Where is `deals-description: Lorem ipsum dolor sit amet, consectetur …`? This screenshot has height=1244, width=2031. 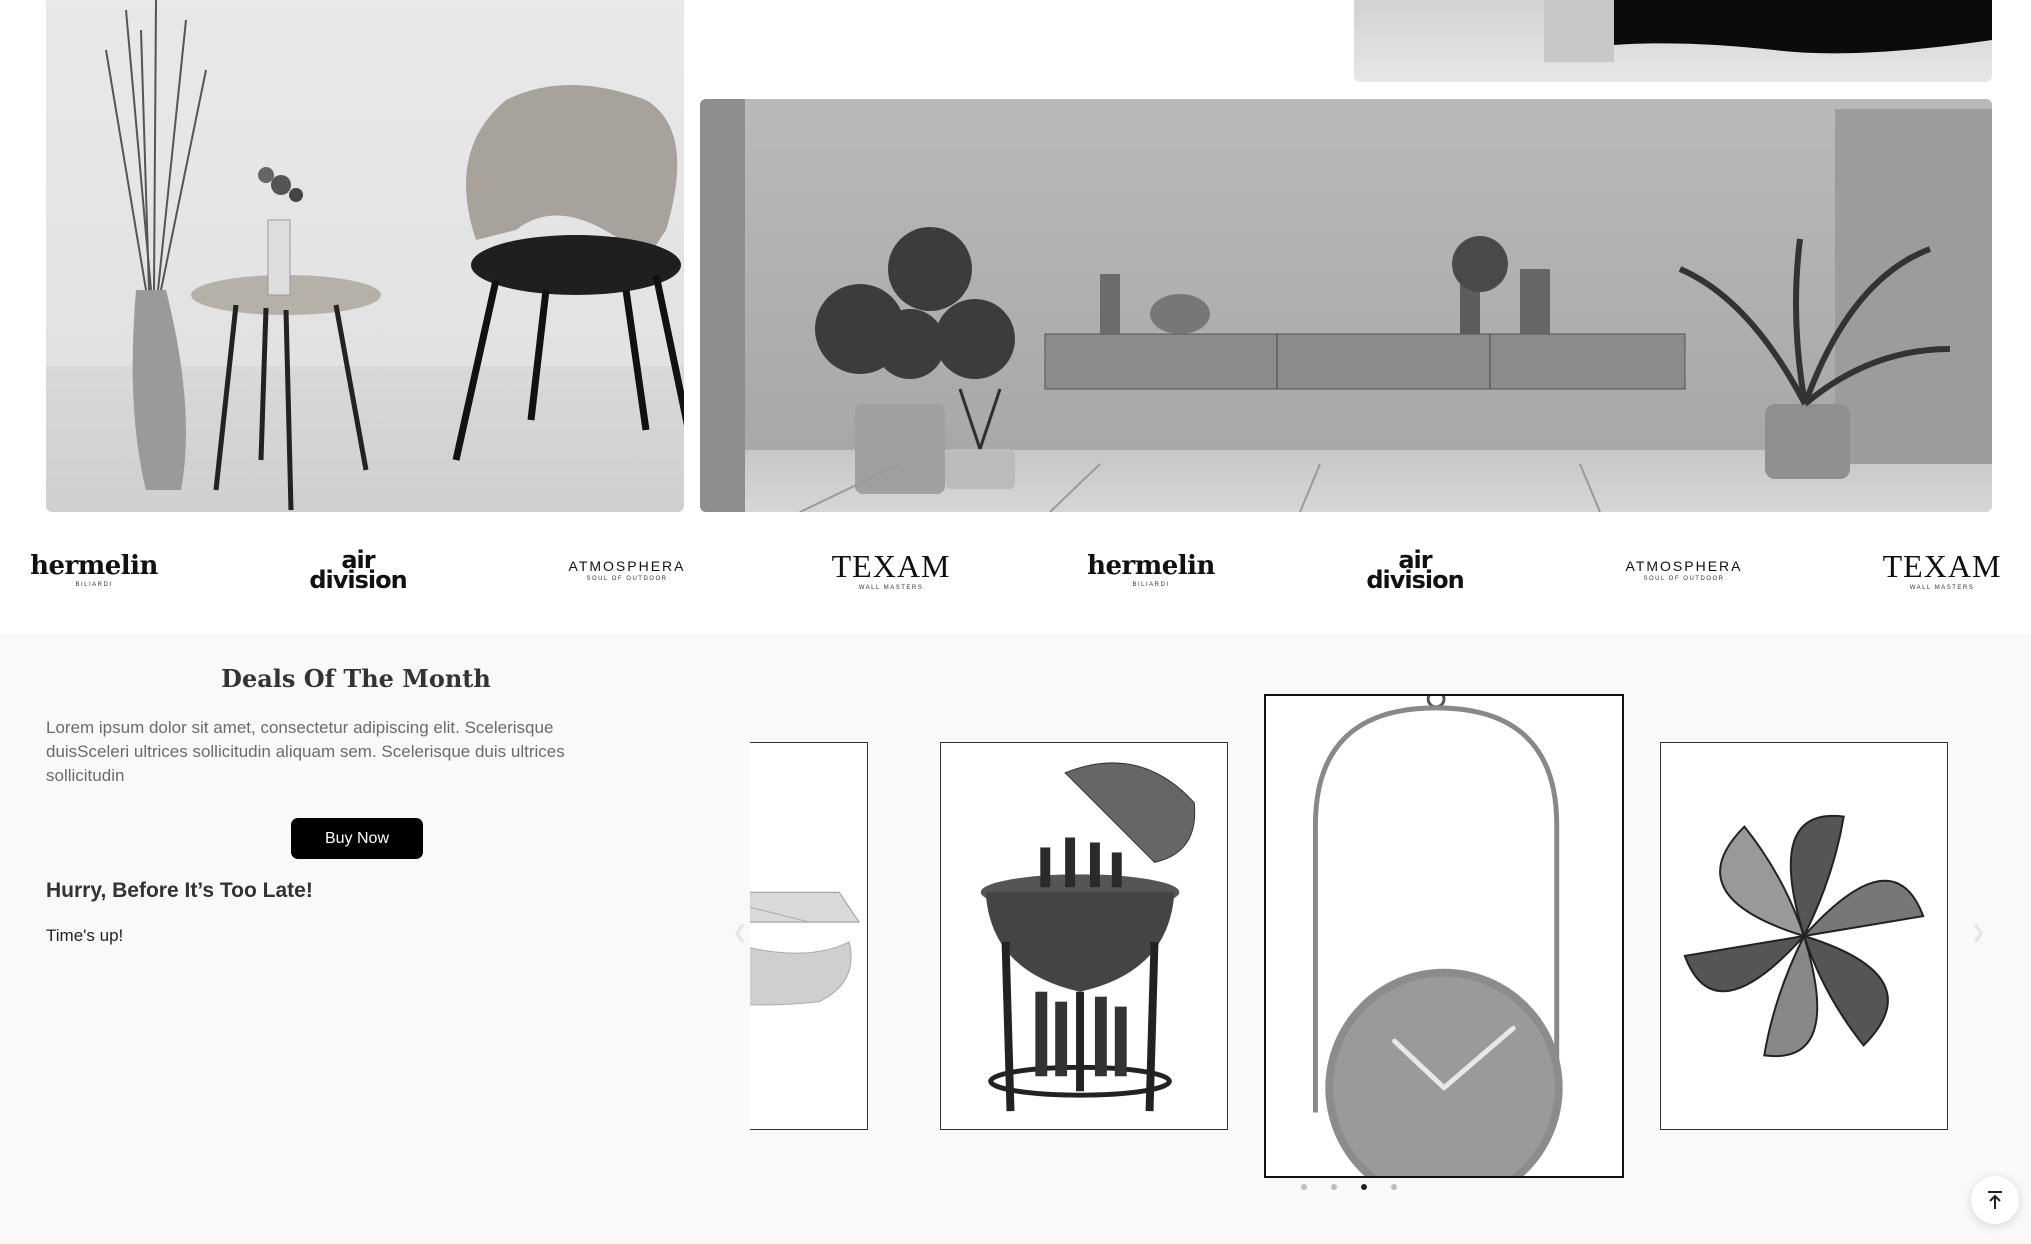
deals-description: Lorem ipsum dolor sit amet, consectetur … is located at coordinates (305, 751).